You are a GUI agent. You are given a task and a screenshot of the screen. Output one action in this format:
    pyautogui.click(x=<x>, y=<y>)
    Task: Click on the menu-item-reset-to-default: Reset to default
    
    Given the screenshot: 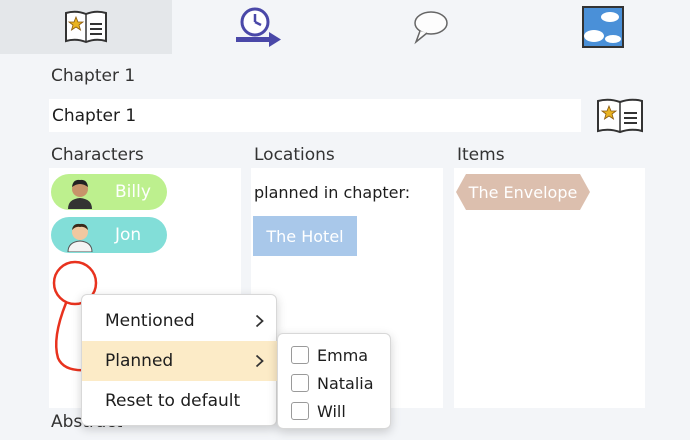 What is the action you would take?
    pyautogui.click(x=180, y=401)
    